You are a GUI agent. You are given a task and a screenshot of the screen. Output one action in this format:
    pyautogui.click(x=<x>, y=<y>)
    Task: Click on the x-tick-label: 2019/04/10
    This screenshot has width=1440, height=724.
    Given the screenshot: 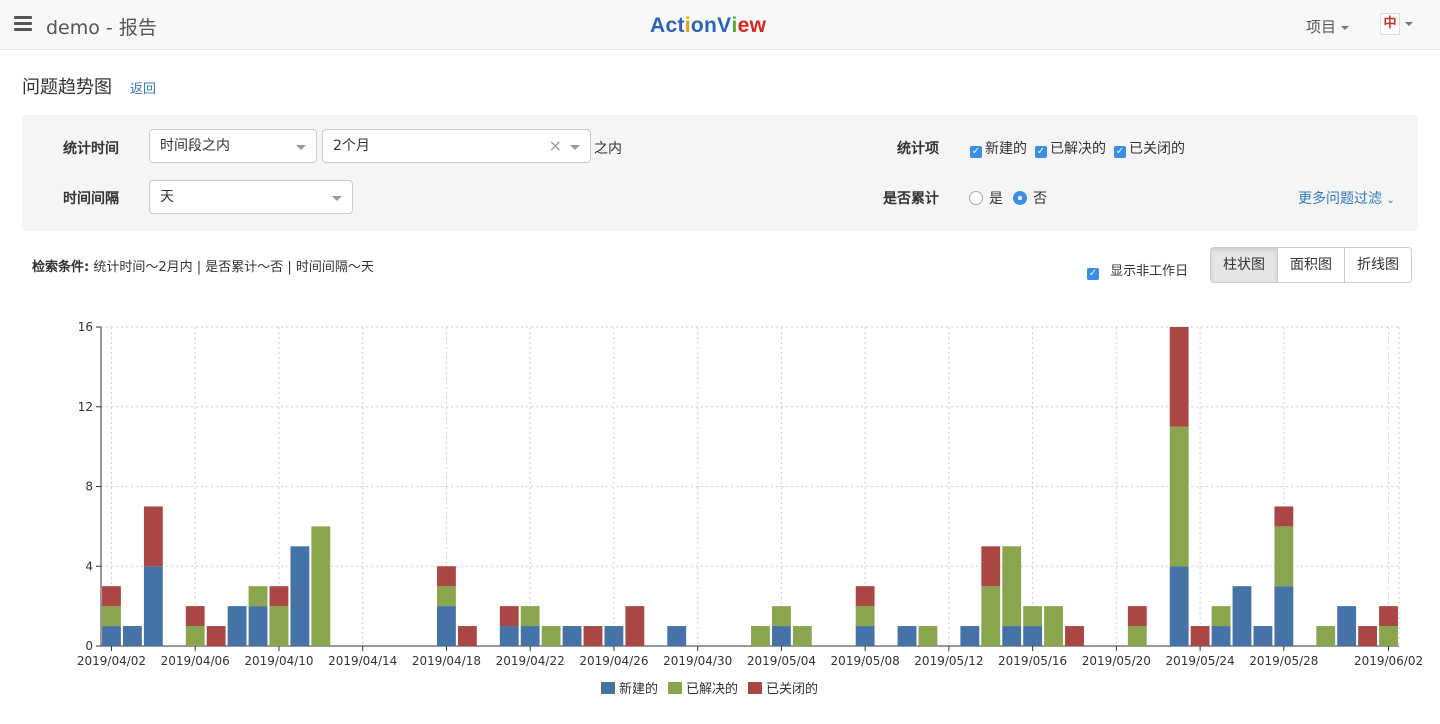 What is the action you would take?
    pyautogui.click(x=278, y=661)
    